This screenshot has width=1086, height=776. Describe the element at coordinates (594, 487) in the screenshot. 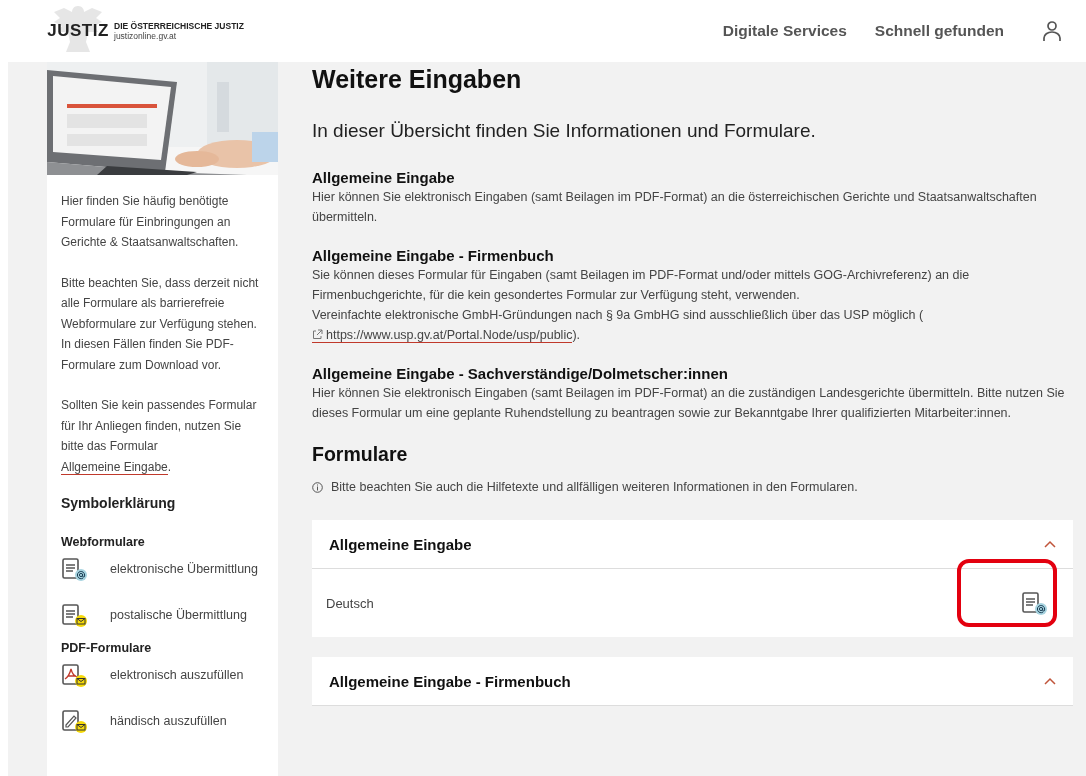

I see `forms-note: Bitte beachten Sie auch die Hilfetexte und allfälligen weiteren Informationen in den Formularen.` at that location.